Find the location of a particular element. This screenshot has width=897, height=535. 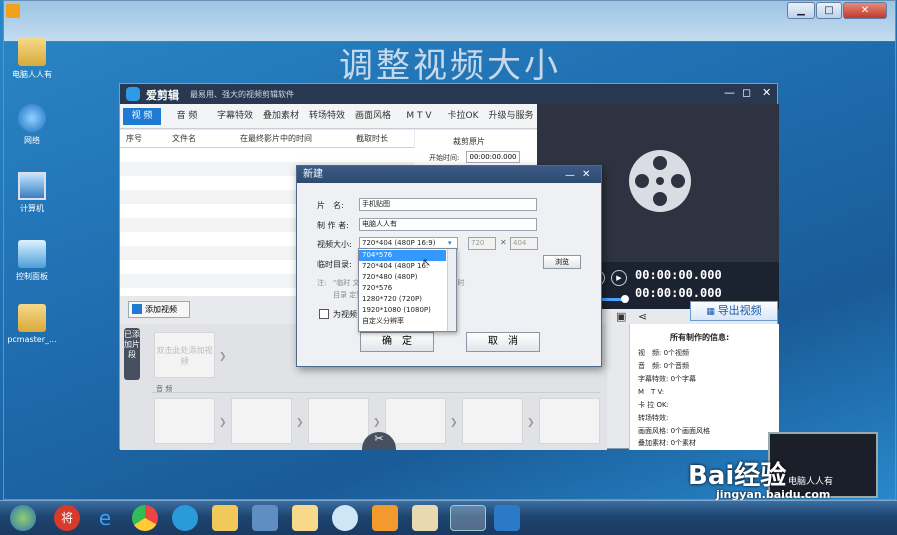

explorer-icon is located at coordinates (305, 518).